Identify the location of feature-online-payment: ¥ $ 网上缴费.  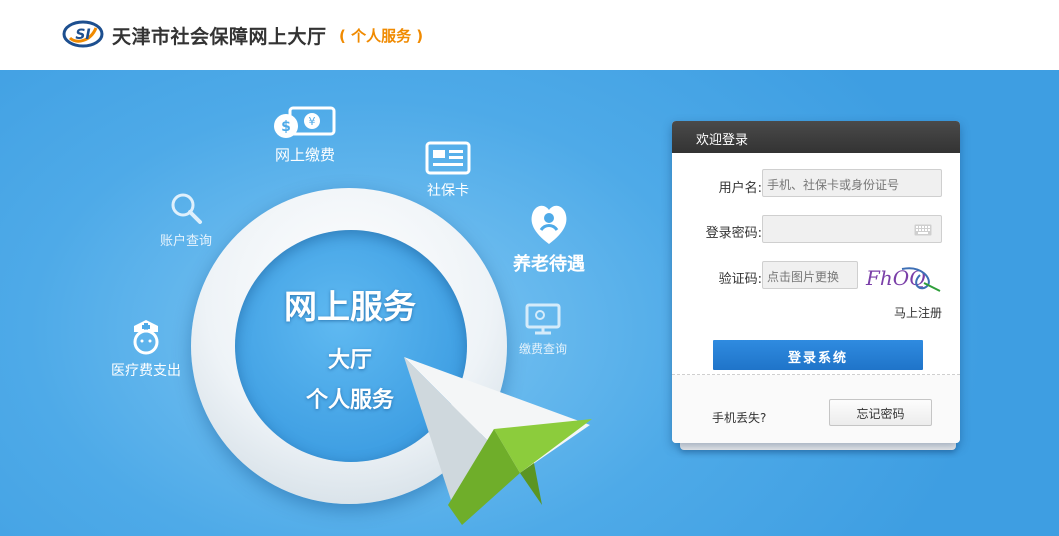
(305, 135).